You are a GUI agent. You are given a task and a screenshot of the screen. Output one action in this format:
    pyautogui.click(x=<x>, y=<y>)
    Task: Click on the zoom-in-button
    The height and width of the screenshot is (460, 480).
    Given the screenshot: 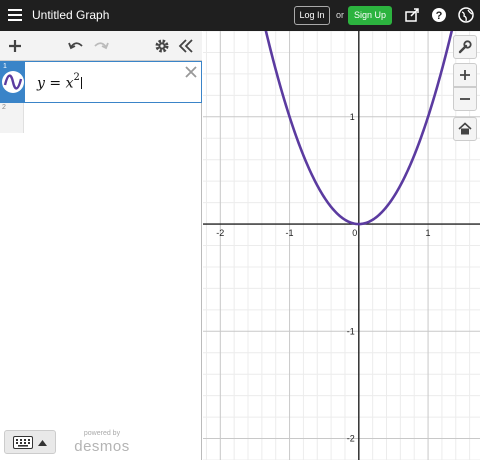 What is the action you would take?
    pyautogui.click(x=465, y=75)
    